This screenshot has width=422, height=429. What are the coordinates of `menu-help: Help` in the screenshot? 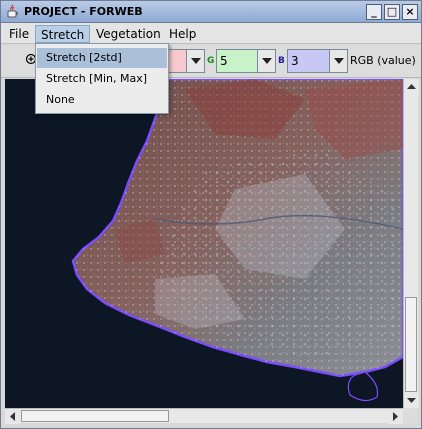 It's located at (182, 34).